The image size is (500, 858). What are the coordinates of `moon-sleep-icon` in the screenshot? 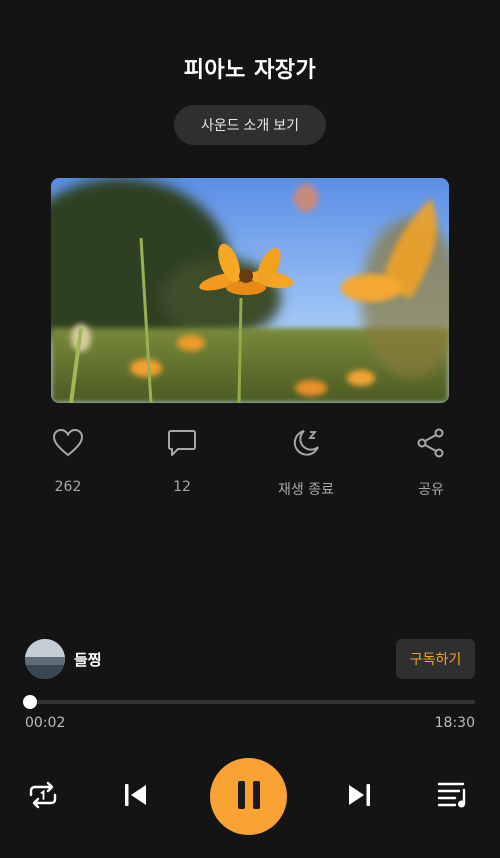 It's located at (306, 445).